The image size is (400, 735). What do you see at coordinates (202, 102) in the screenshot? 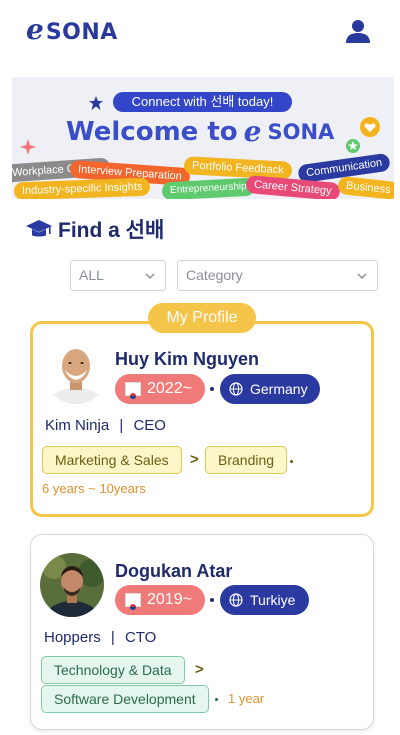
I see `connect-pill: Connect with 선배 today!` at bounding box center [202, 102].